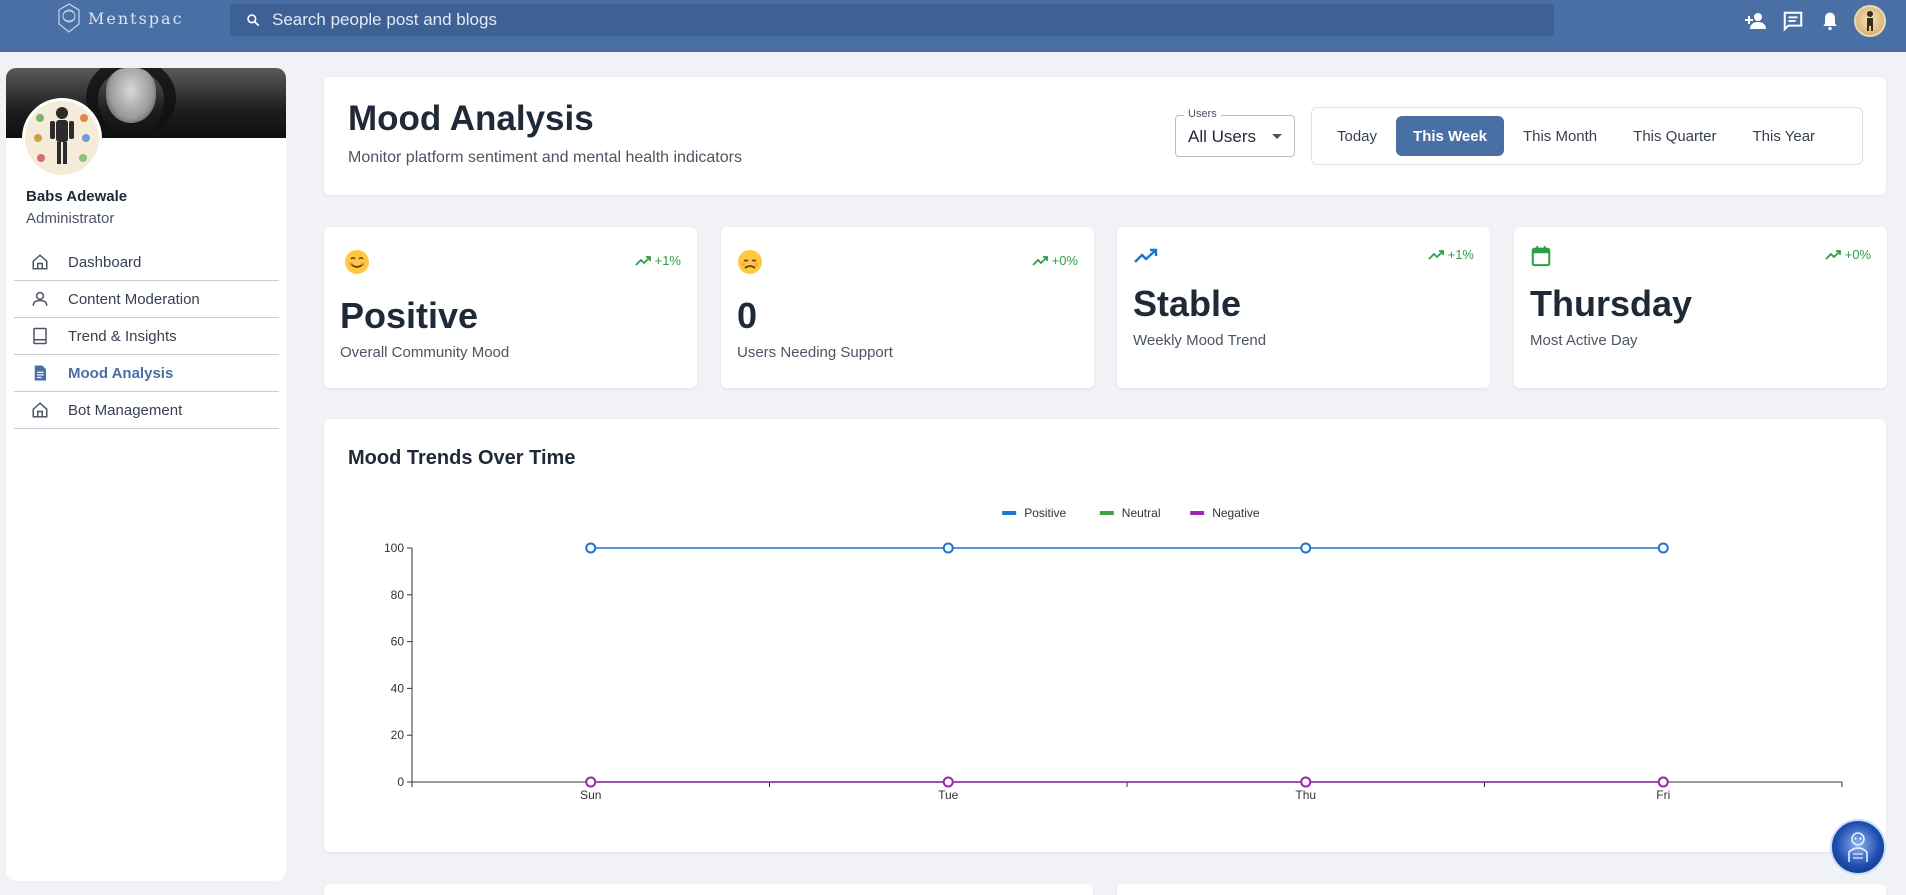 The height and width of the screenshot is (895, 1906). What do you see at coordinates (400, 782) in the screenshot?
I see `y-tick-label: 0` at bounding box center [400, 782].